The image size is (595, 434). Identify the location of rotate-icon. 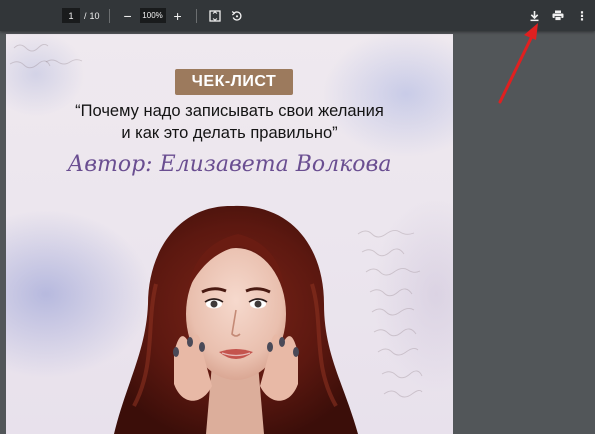
(236, 15).